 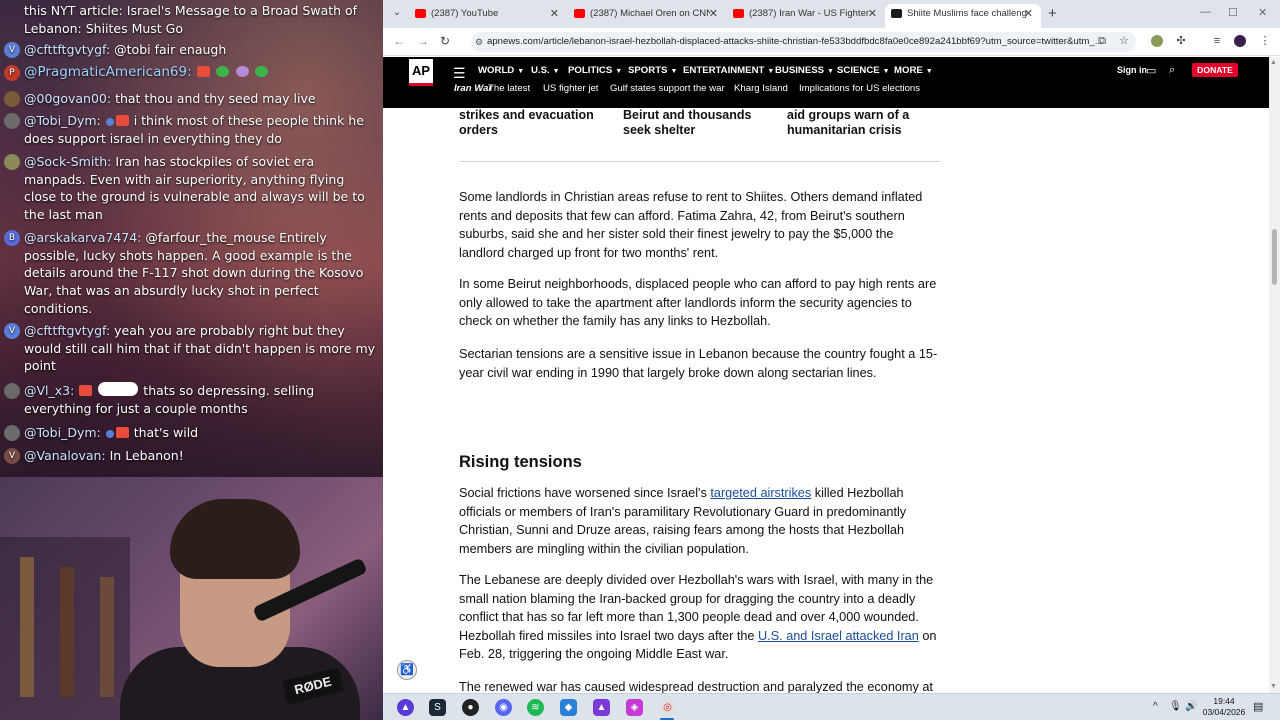 I want to click on discord-icon: ◉, so click(x=503, y=707).